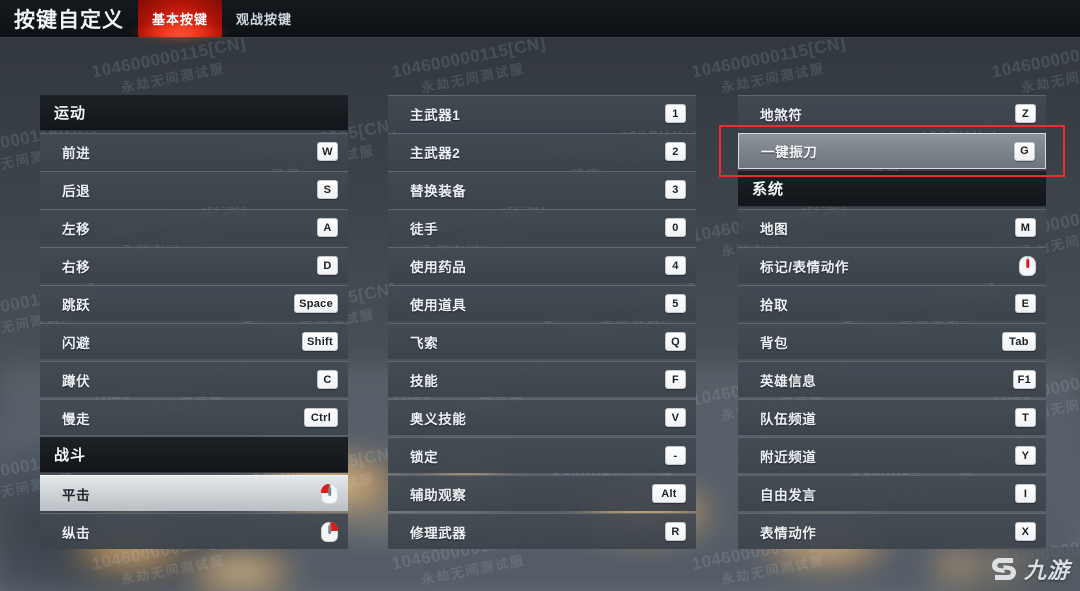  What do you see at coordinates (542, 417) in the screenshot?
I see `keybind-row: 奥义技能 V` at bounding box center [542, 417].